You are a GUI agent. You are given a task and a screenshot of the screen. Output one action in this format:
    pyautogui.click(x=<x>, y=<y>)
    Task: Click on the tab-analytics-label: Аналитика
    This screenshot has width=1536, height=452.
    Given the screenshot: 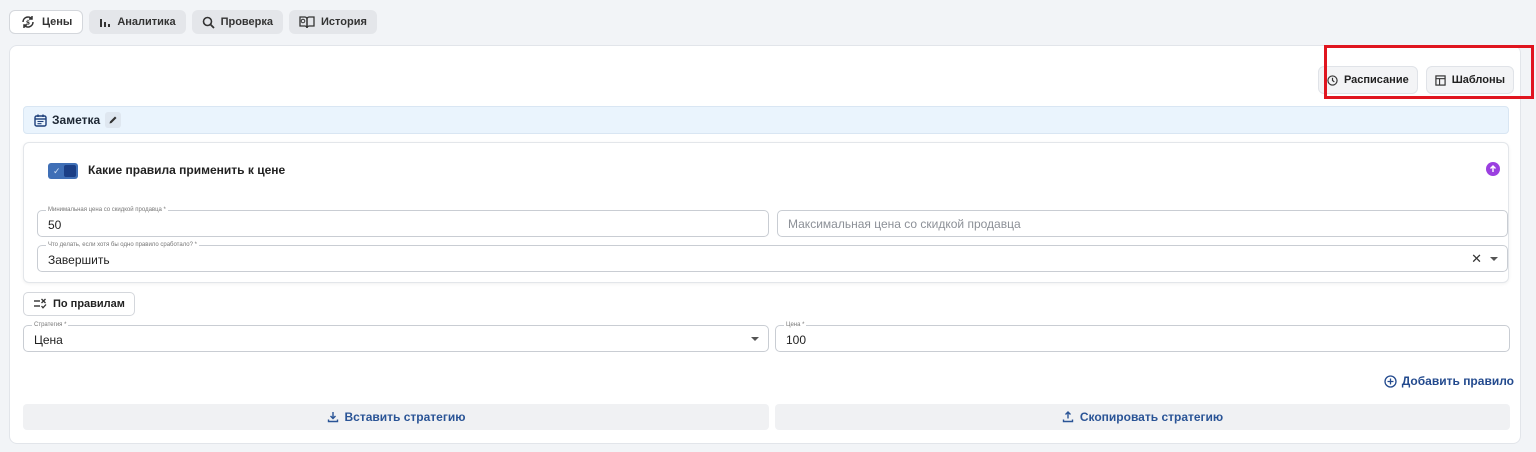 What is the action you would take?
    pyautogui.click(x=146, y=22)
    